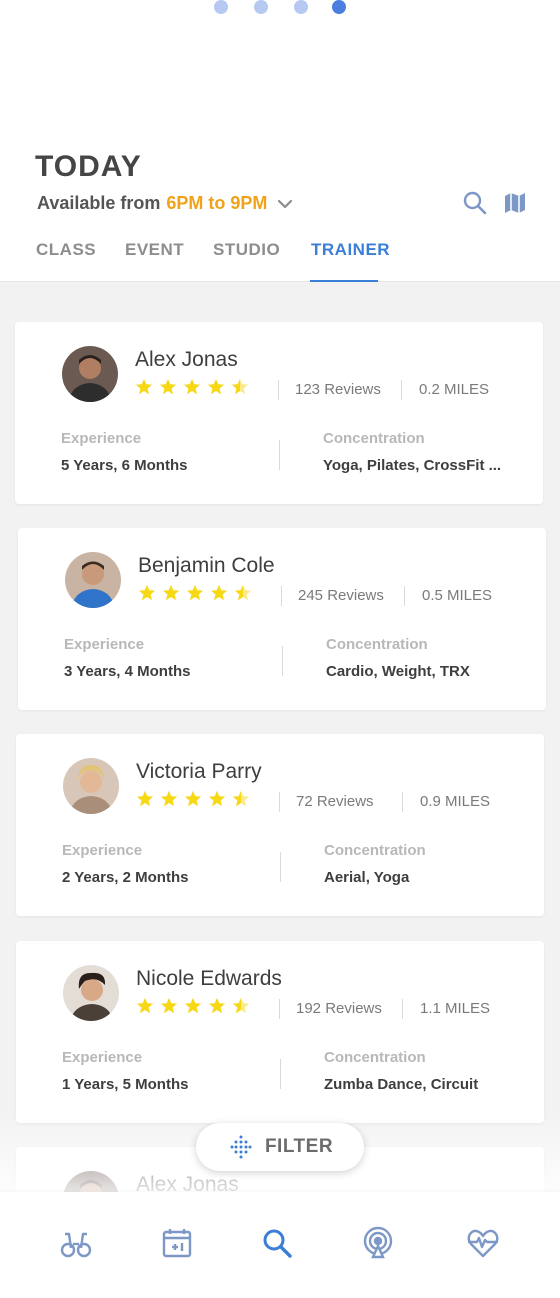  What do you see at coordinates (401, 1084) in the screenshot?
I see `concentration-value: Zumba Dance, Circuit` at bounding box center [401, 1084].